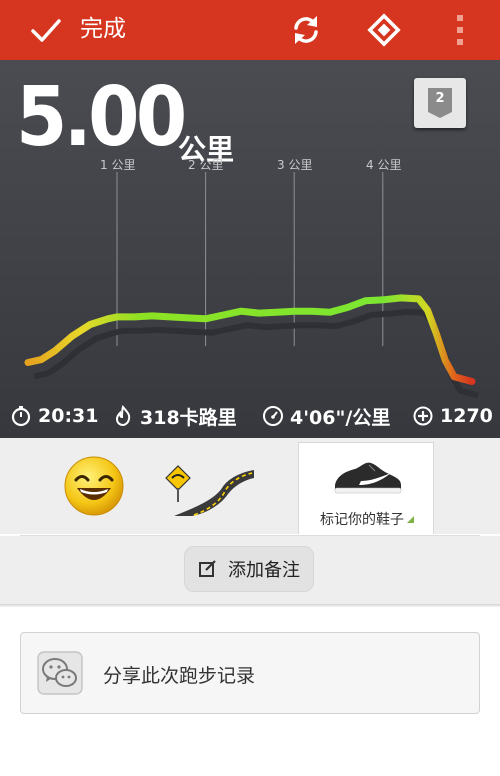 The image size is (500, 776). I want to click on add-note-button: 添加备注, so click(249, 569).